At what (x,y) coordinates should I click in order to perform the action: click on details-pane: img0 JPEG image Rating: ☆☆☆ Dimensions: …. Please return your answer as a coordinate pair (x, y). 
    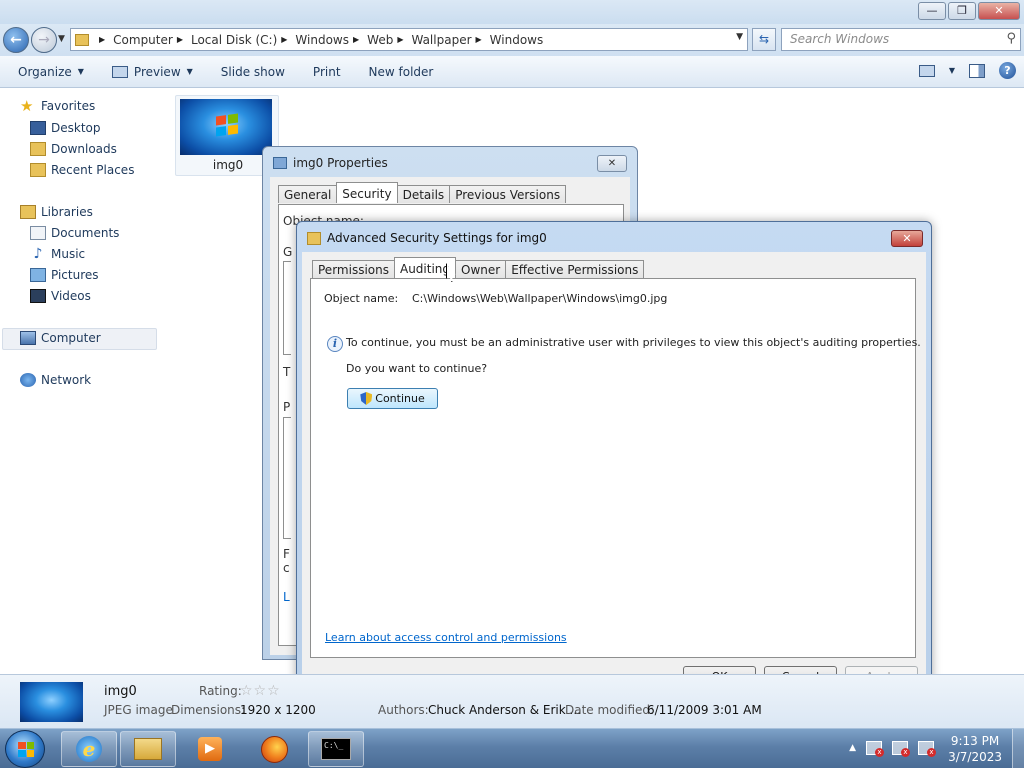
    Looking at the image, I should click on (512, 701).